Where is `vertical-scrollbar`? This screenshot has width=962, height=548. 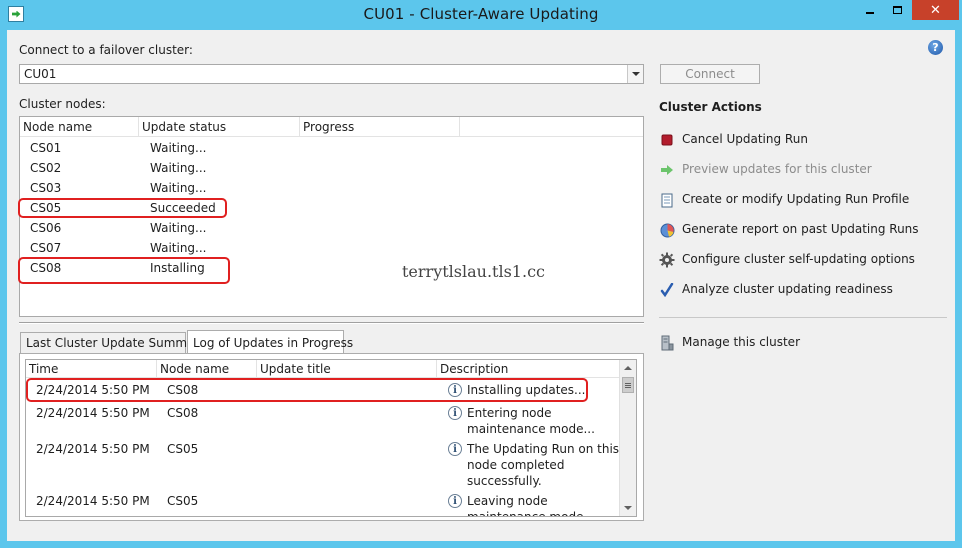
vertical-scrollbar is located at coordinates (627, 438).